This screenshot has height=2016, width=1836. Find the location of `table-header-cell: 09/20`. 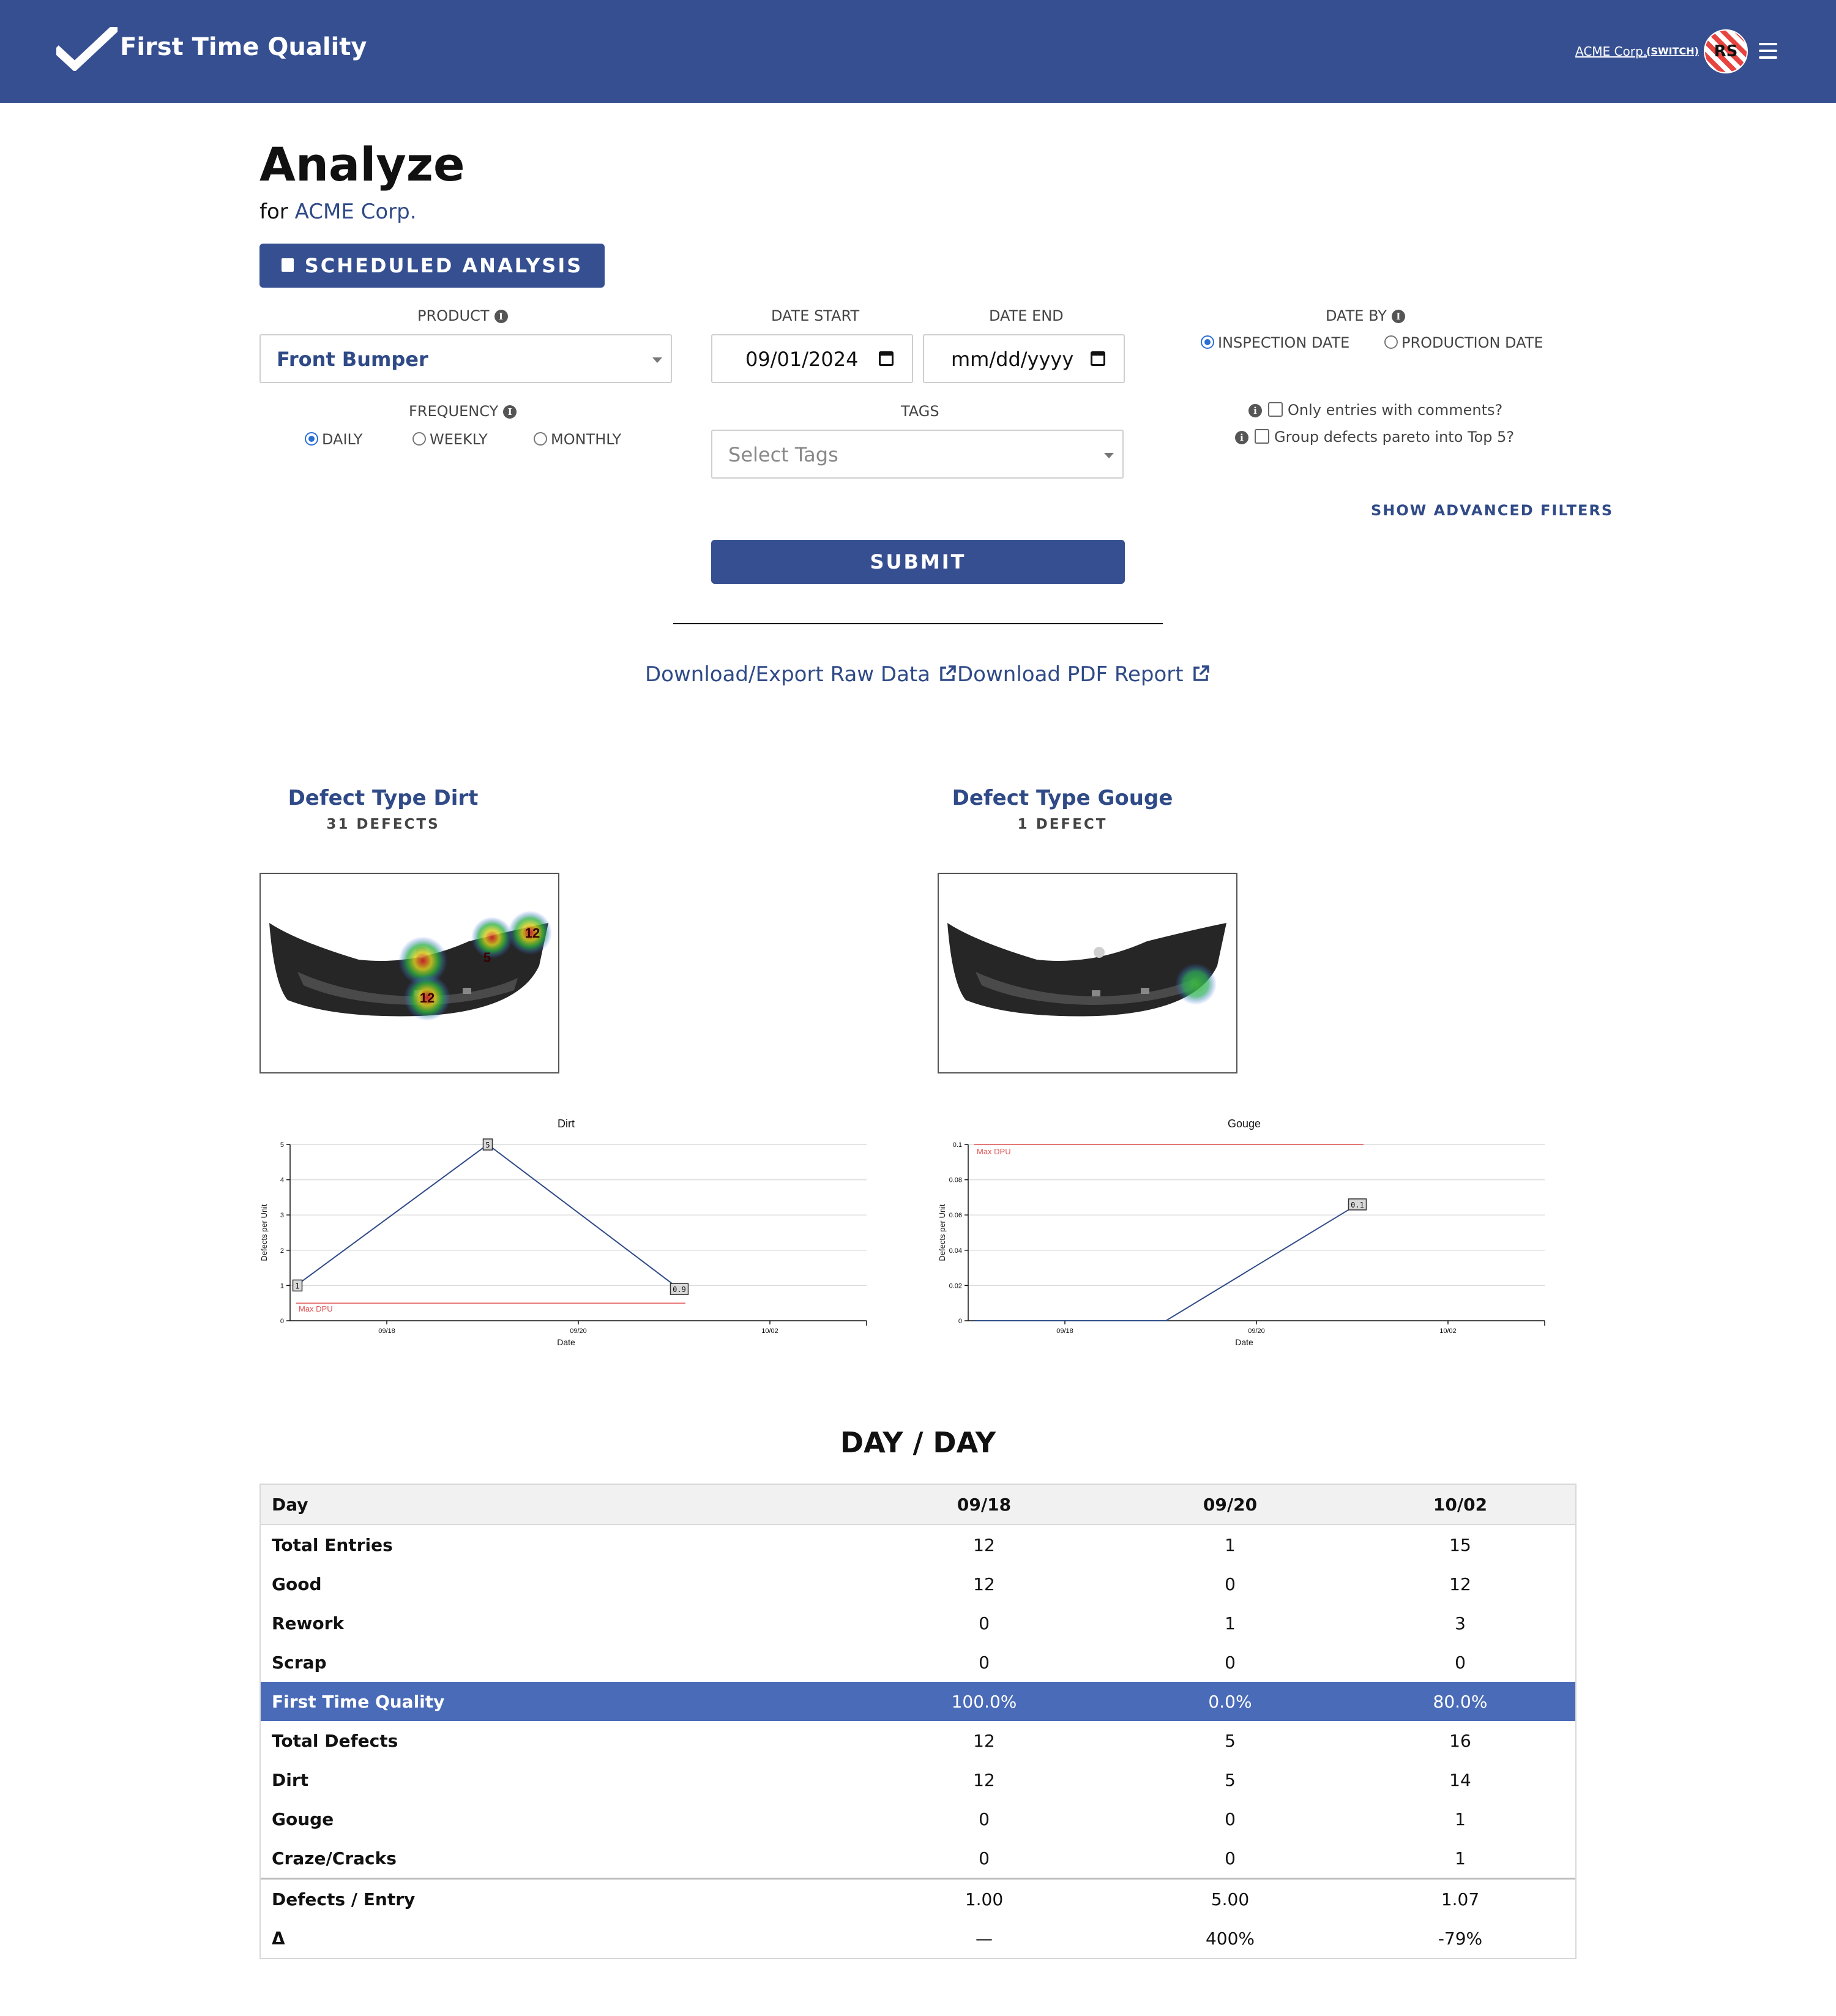

table-header-cell: 09/20 is located at coordinates (1230, 1505).